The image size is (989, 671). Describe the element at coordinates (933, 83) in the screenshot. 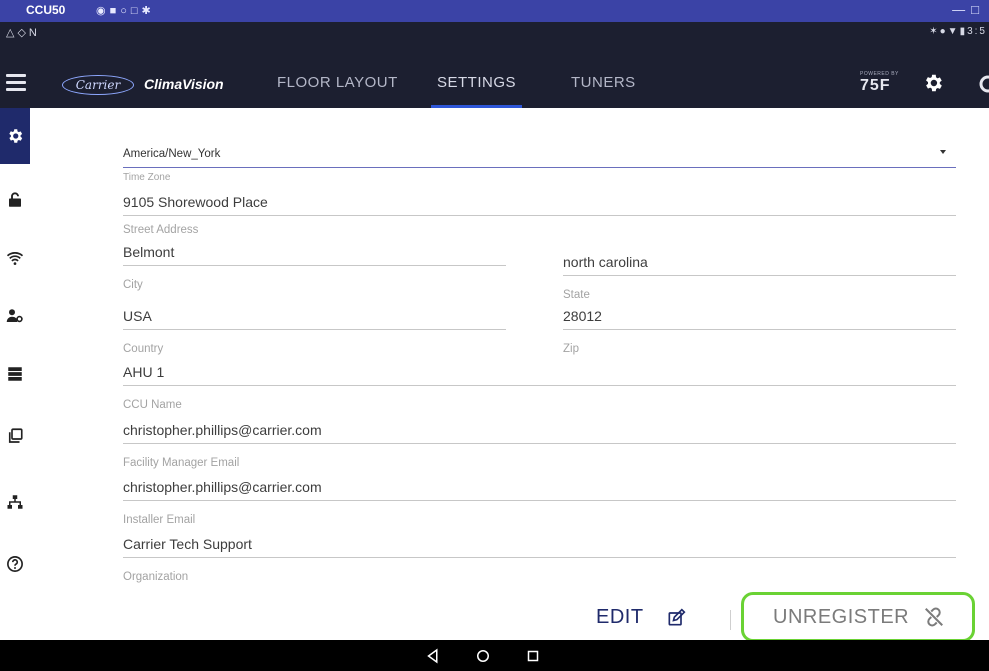

I see `settings-gear-icon` at that location.